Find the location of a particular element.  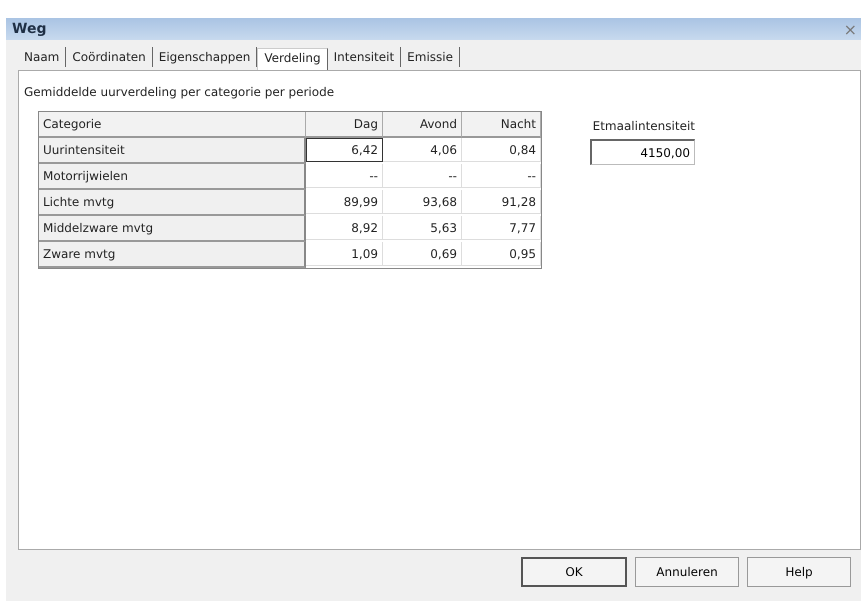

table-cell: 91,28 is located at coordinates (501, 202).